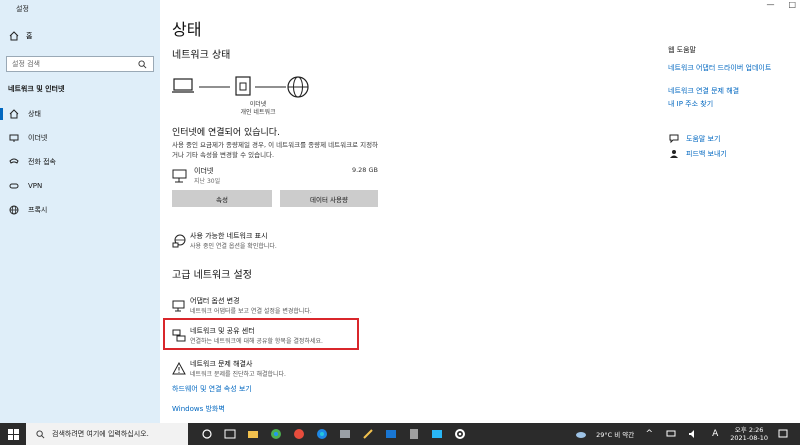 Image resolution: width=800 pixels, height=445 pixels. Describe the element at coordinates (179, 368) in the screenshot. I see `warning-icon` at that location.